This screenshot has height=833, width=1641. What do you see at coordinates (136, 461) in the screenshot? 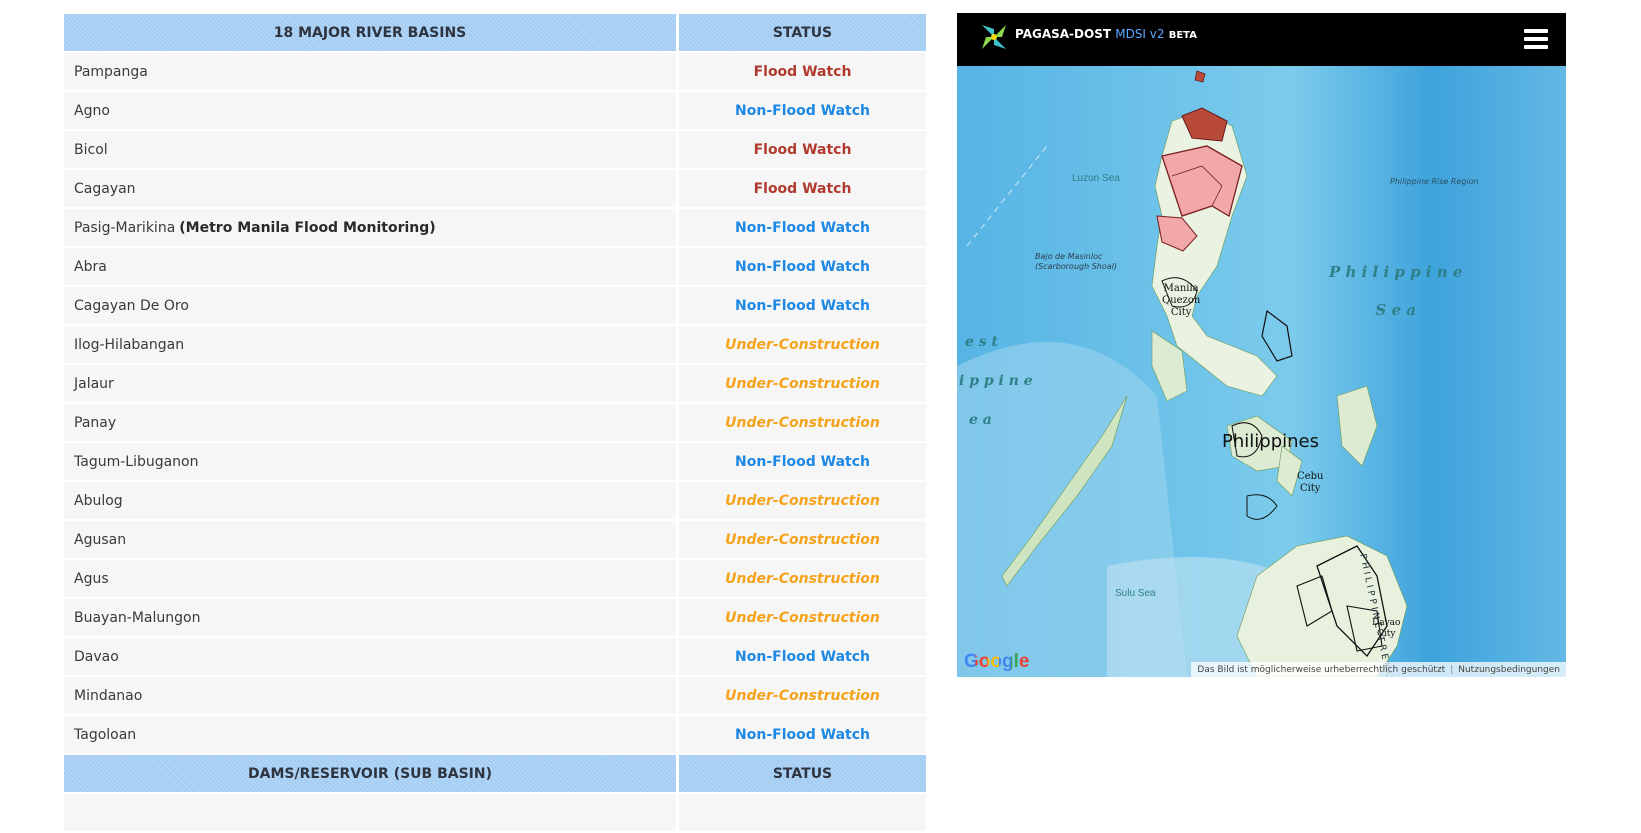
I see `basin-name: Tagum-Libuganon` at bounding box center [136, 461].